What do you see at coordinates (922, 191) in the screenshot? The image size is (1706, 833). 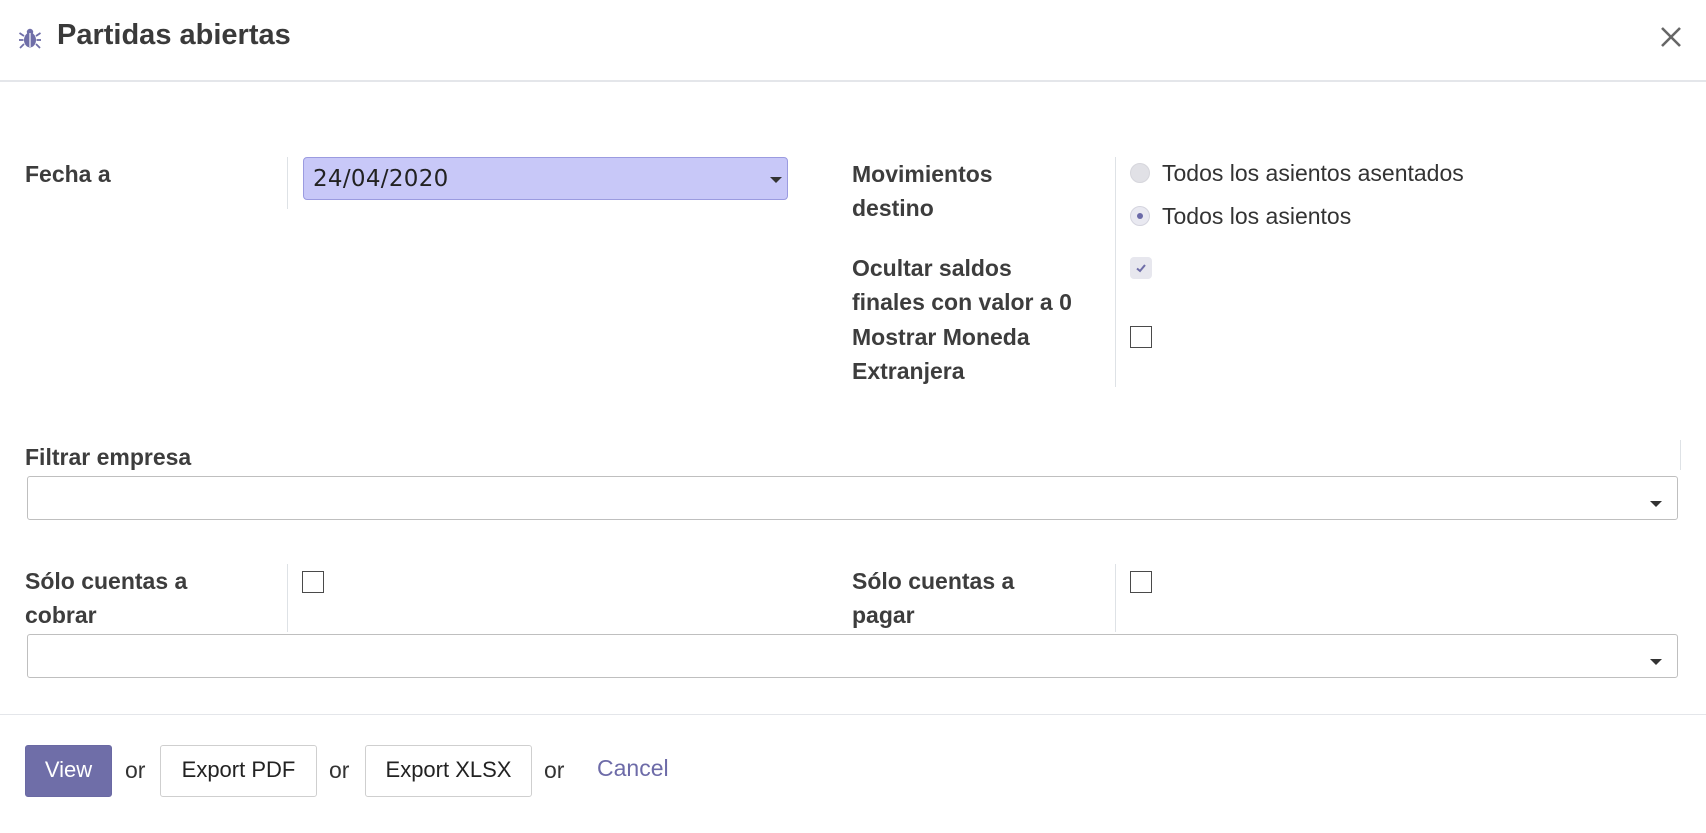 I see `movimientos-destino-label: Movimientos destino` at bounding box center [922, 191].